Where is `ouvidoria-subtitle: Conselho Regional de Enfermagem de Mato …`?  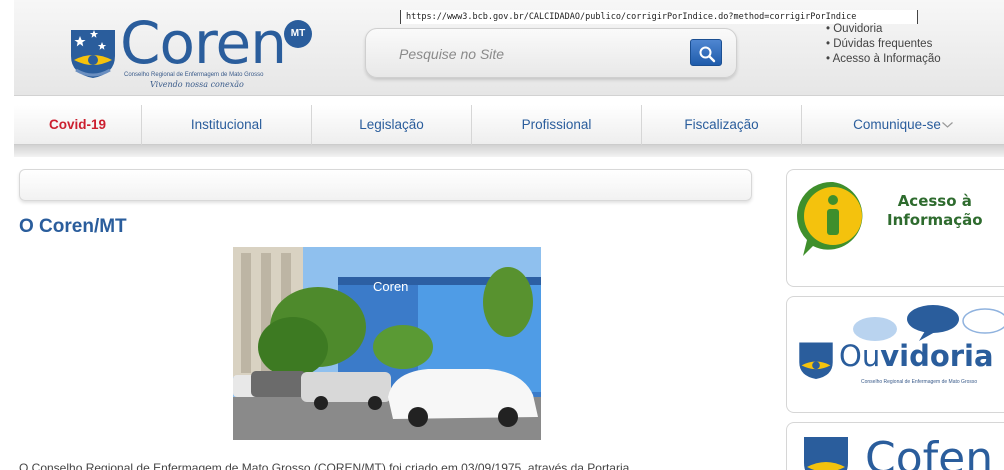 ouvidoria-subtitle: Conselho Regional de Enfermagem de Mato … is located at coordinates (919, 382).